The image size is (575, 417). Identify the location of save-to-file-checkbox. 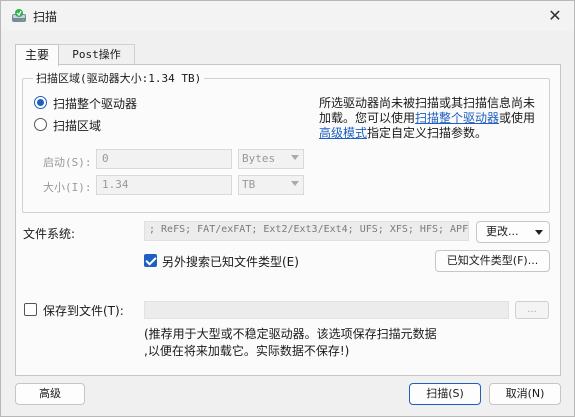
(30, 309).